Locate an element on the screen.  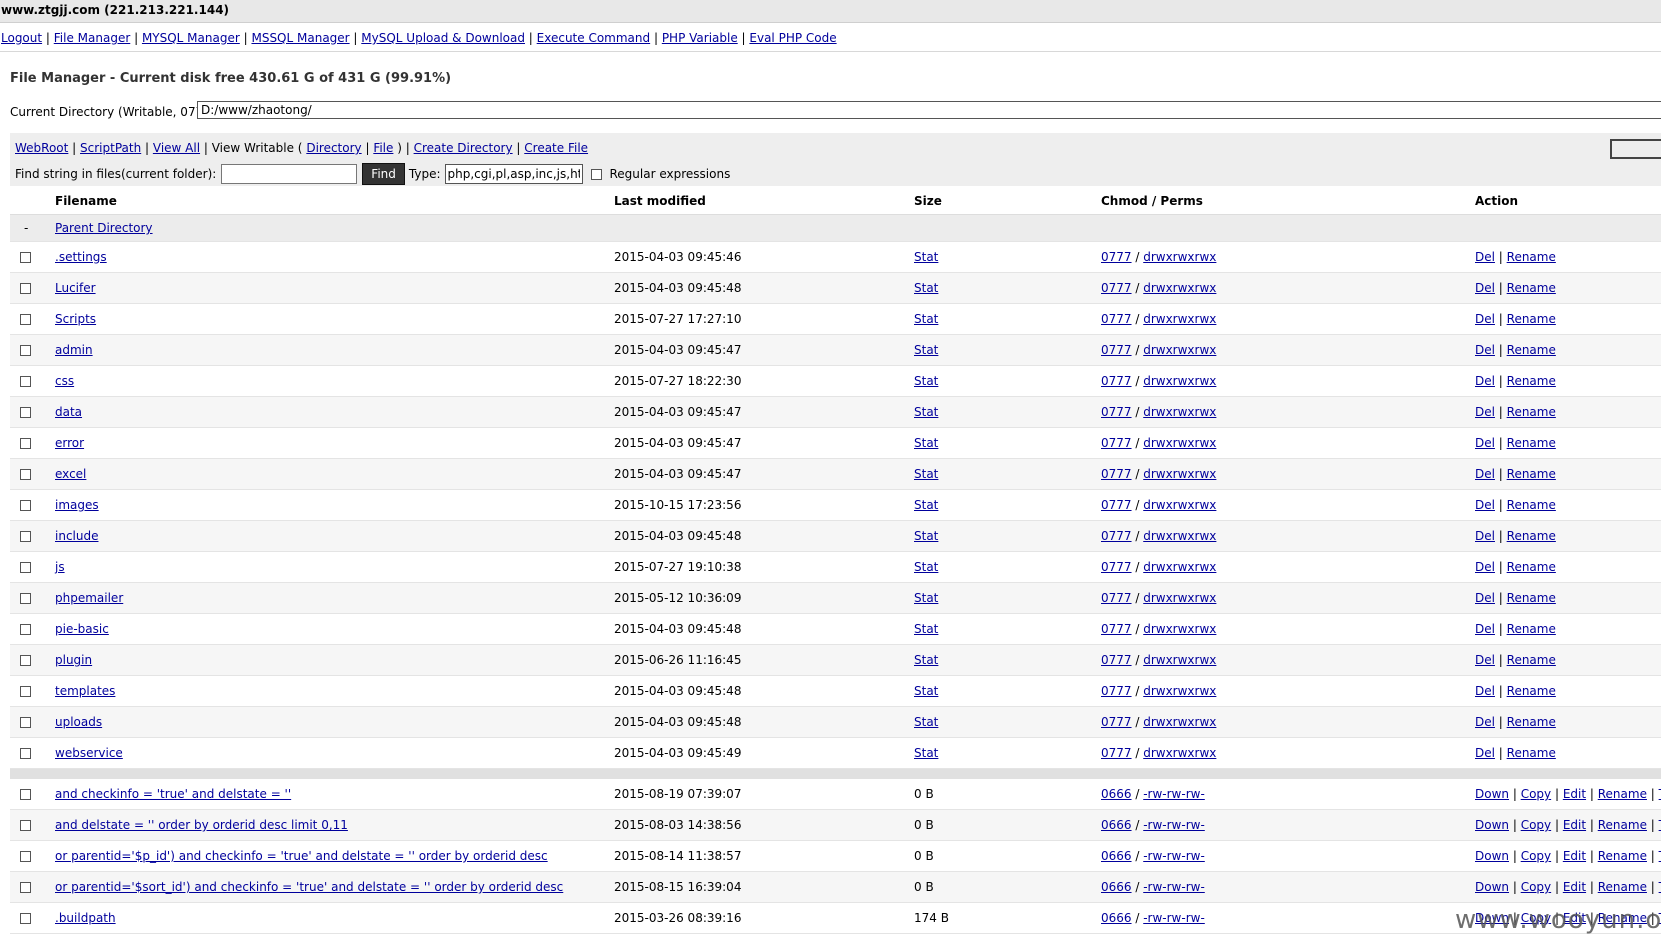
menu-php-variable: PHP Variable is located at coordinates (700, 38).